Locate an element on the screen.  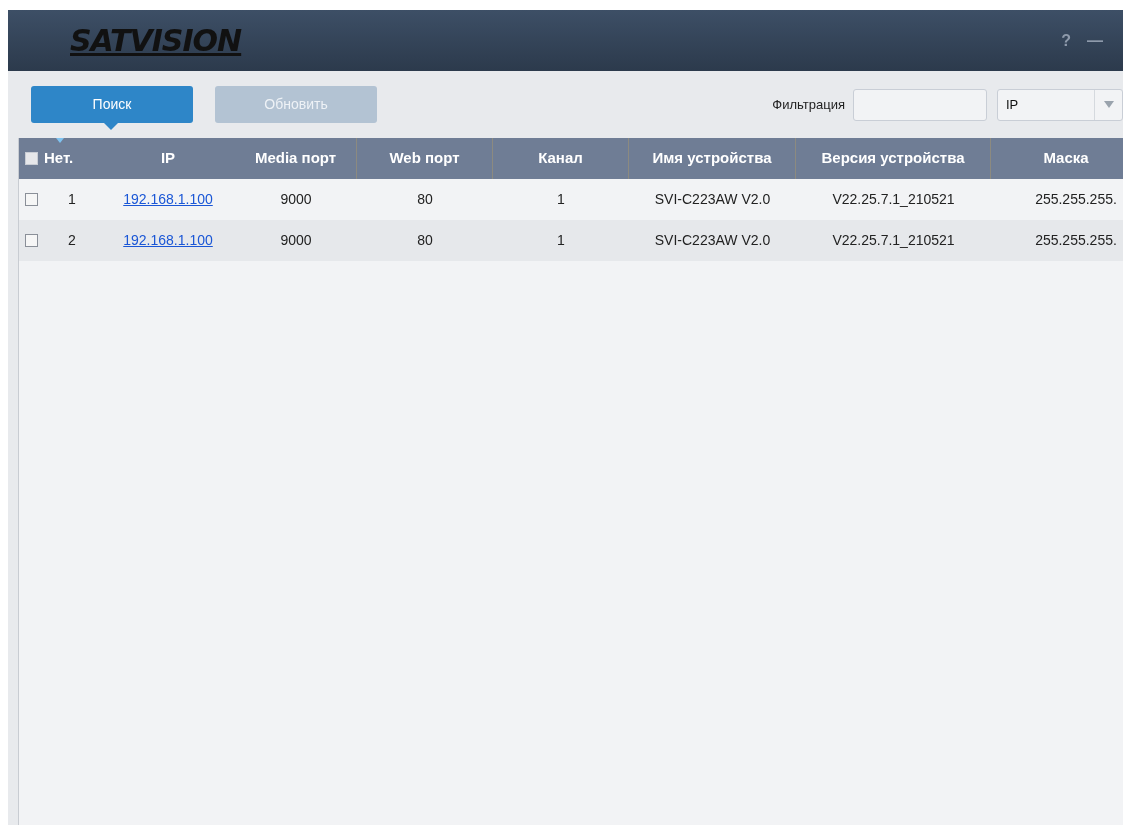
column-header: Версия устройства is located at coordinates (893, 158).